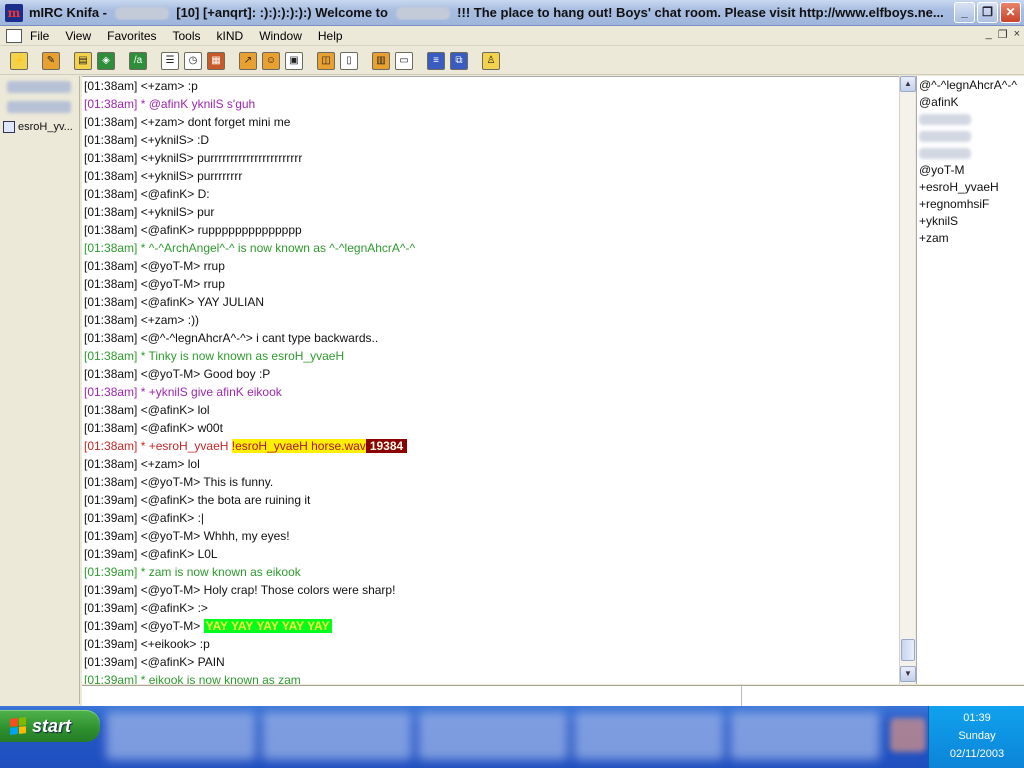  I want to click on redacted-nick-label, so click(945, 153).